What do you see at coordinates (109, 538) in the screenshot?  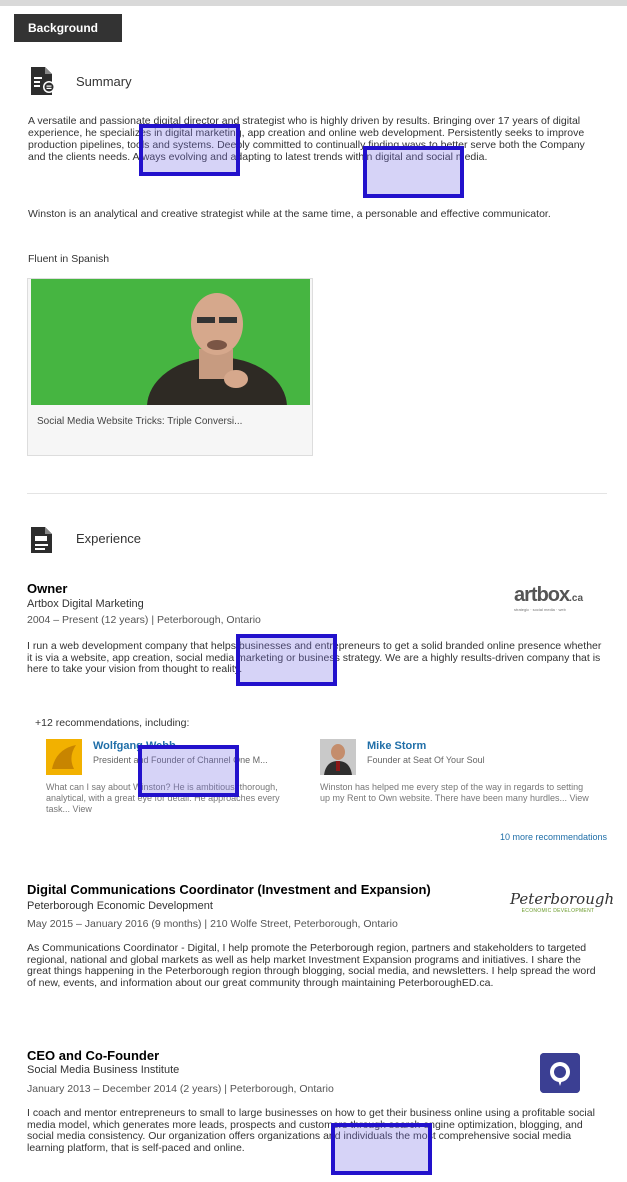 I see `experience-title: Experience` at bounding box center [109, 538].